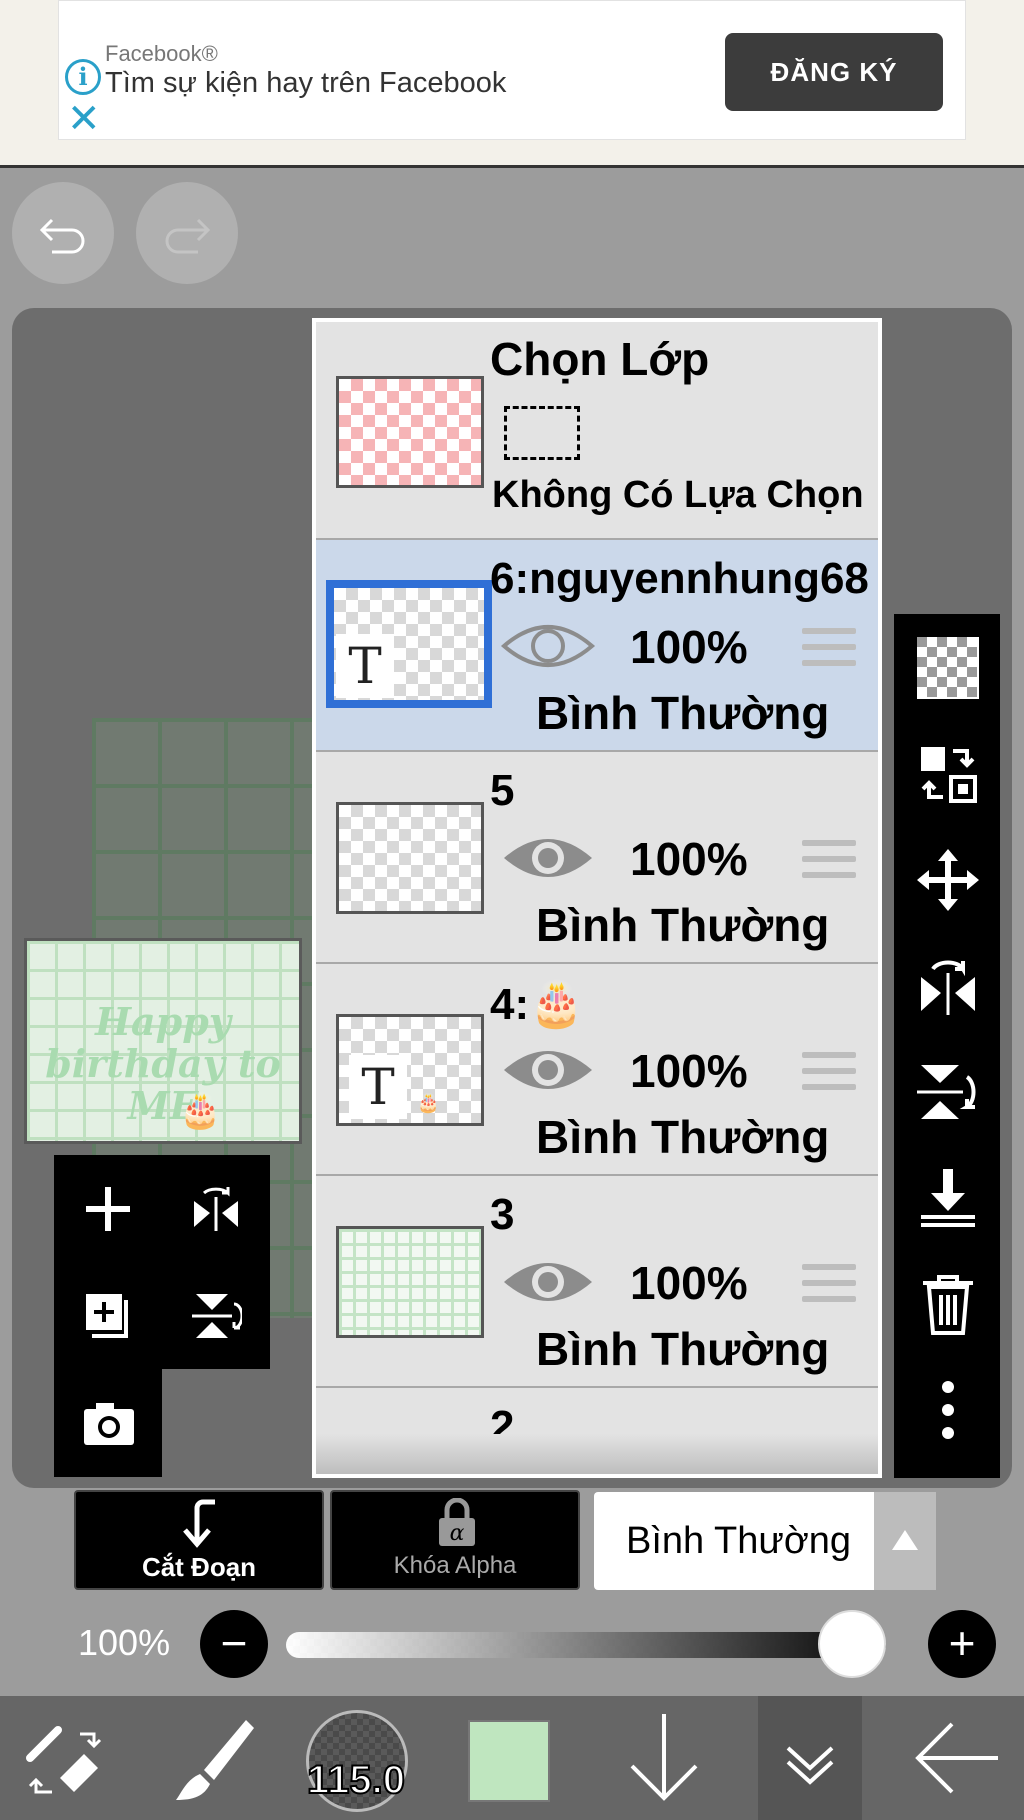 The width and height of the screenshot is (1024, 1820). I want to click on camera-panel, so click(108, 1423).